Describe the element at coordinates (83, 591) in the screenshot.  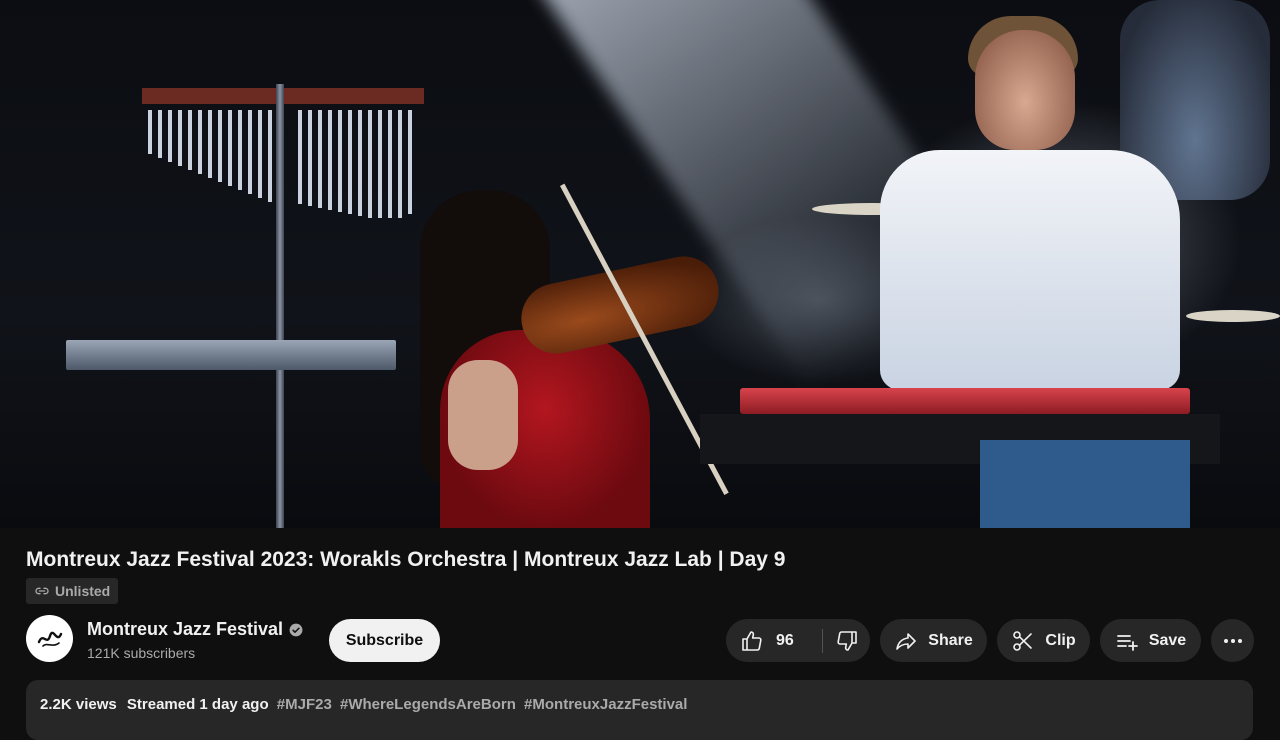
I see `visibility-label: Unlisted` at that location.